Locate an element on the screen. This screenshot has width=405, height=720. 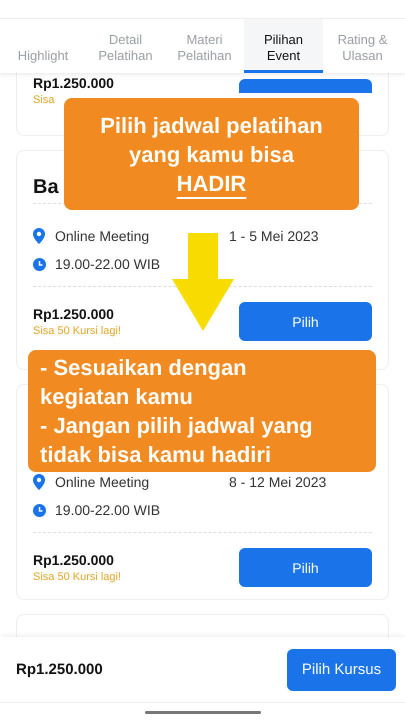
seats-left-text: Sisa is located at coordinates (44, 100).